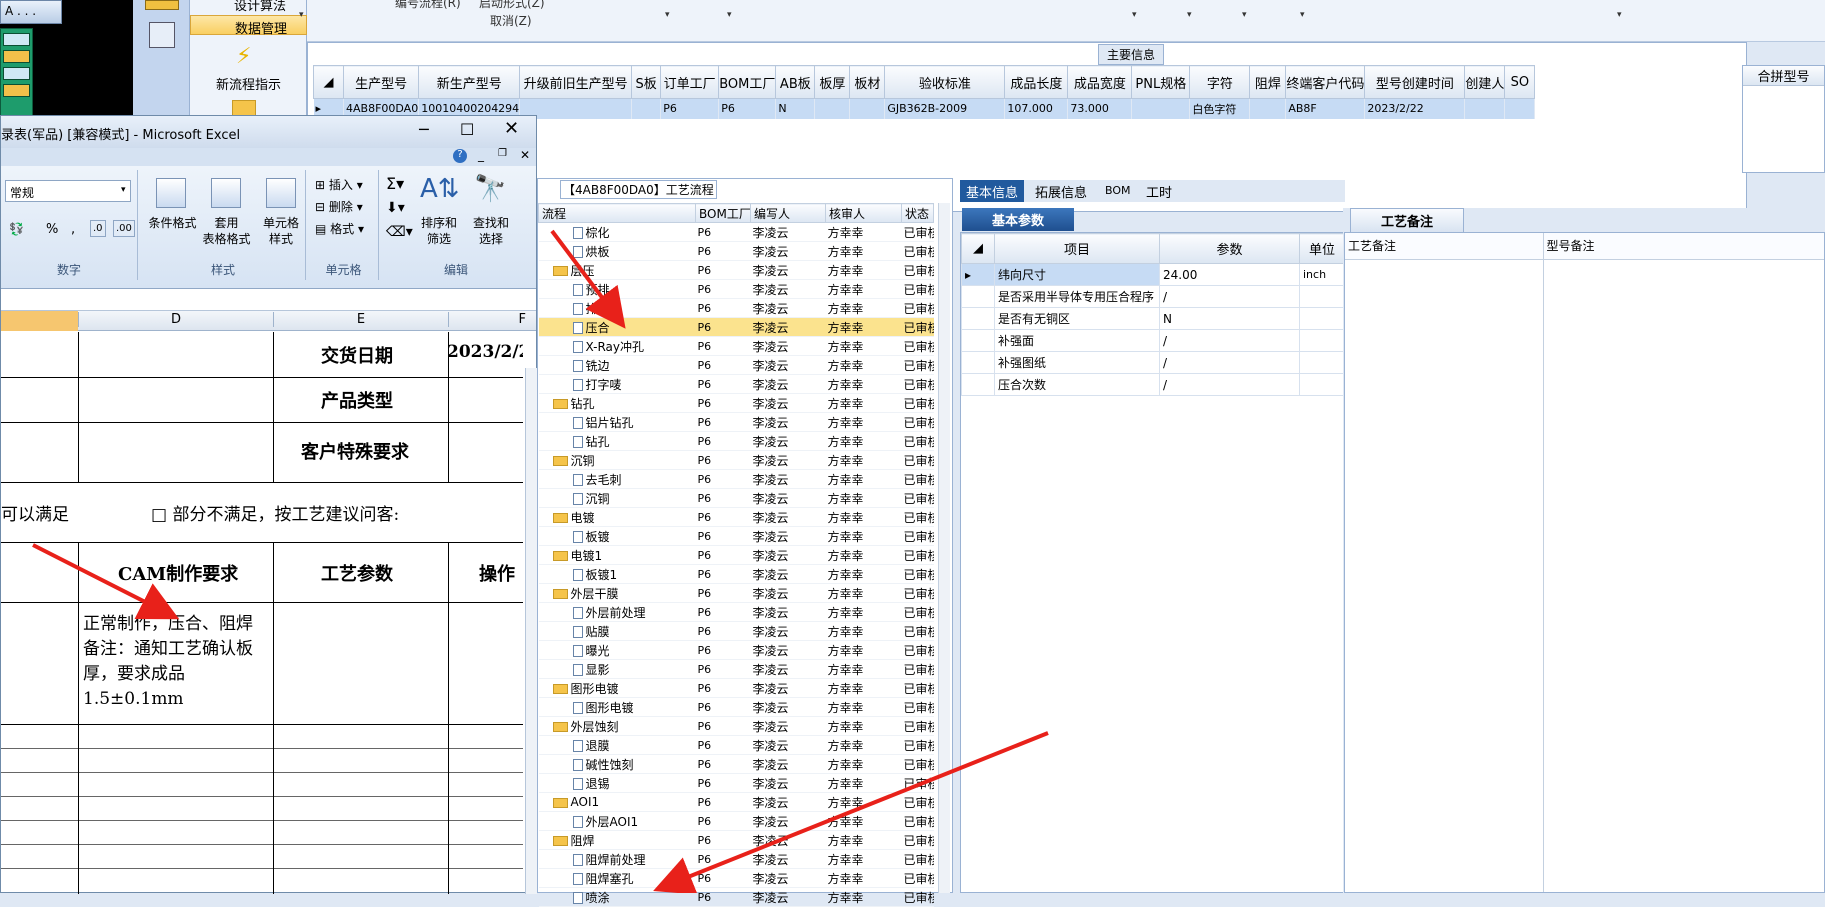 This screenshot has width=1825, height=907. Describe the element at coordinates (106, 581) in the screenshot. I see `arrow-to-cam-note` at that location.